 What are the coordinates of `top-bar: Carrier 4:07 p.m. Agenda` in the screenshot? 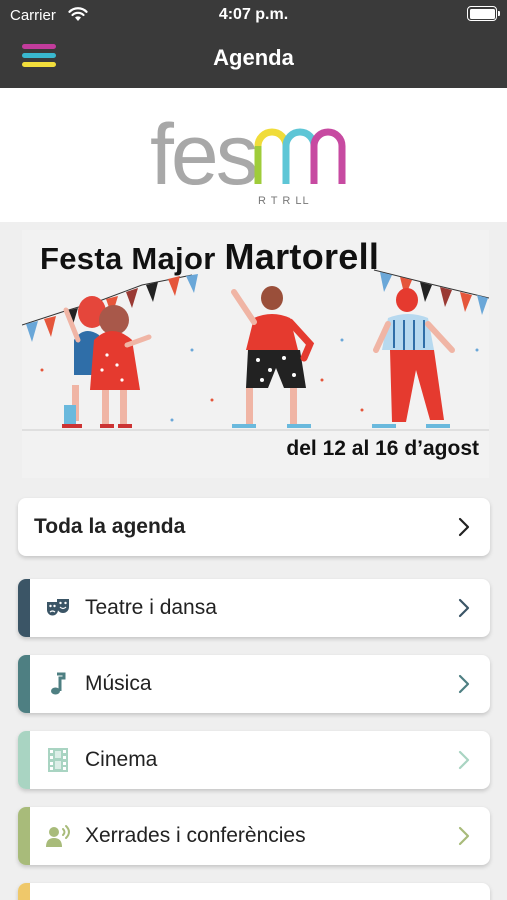 It's located at (253, 44).